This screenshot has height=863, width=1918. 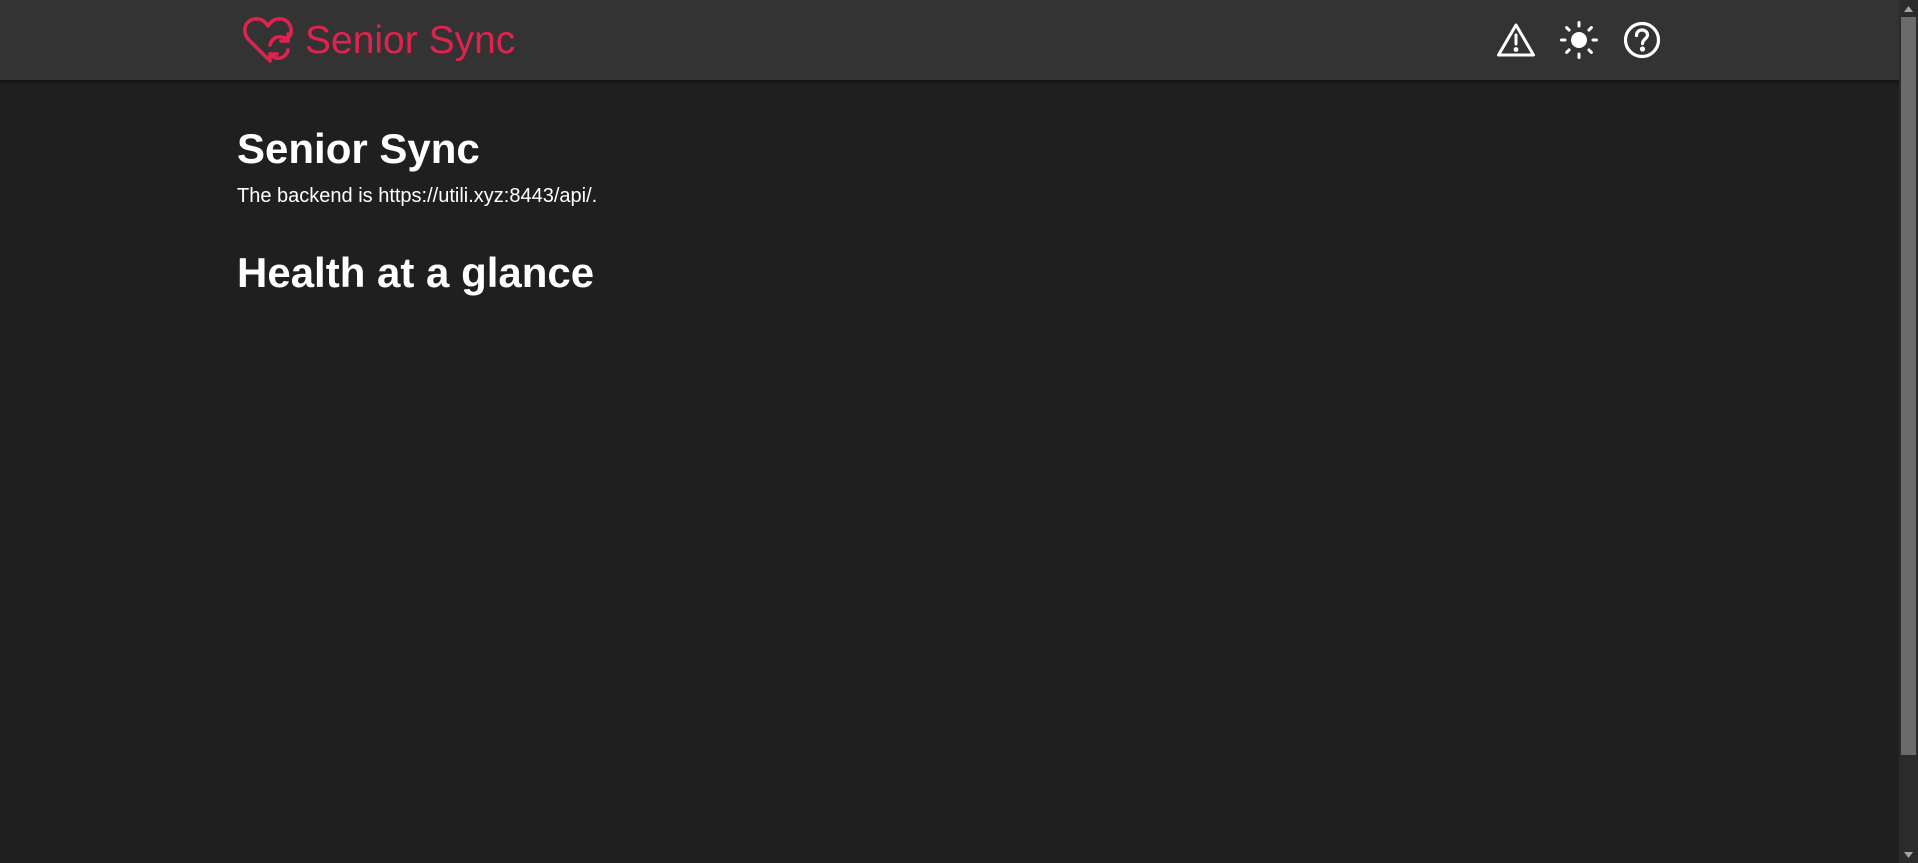 What do you see at coordinates (268, 40) in the screenshot?
I see `heart-sync-icon` at bounding box center [268, 40].